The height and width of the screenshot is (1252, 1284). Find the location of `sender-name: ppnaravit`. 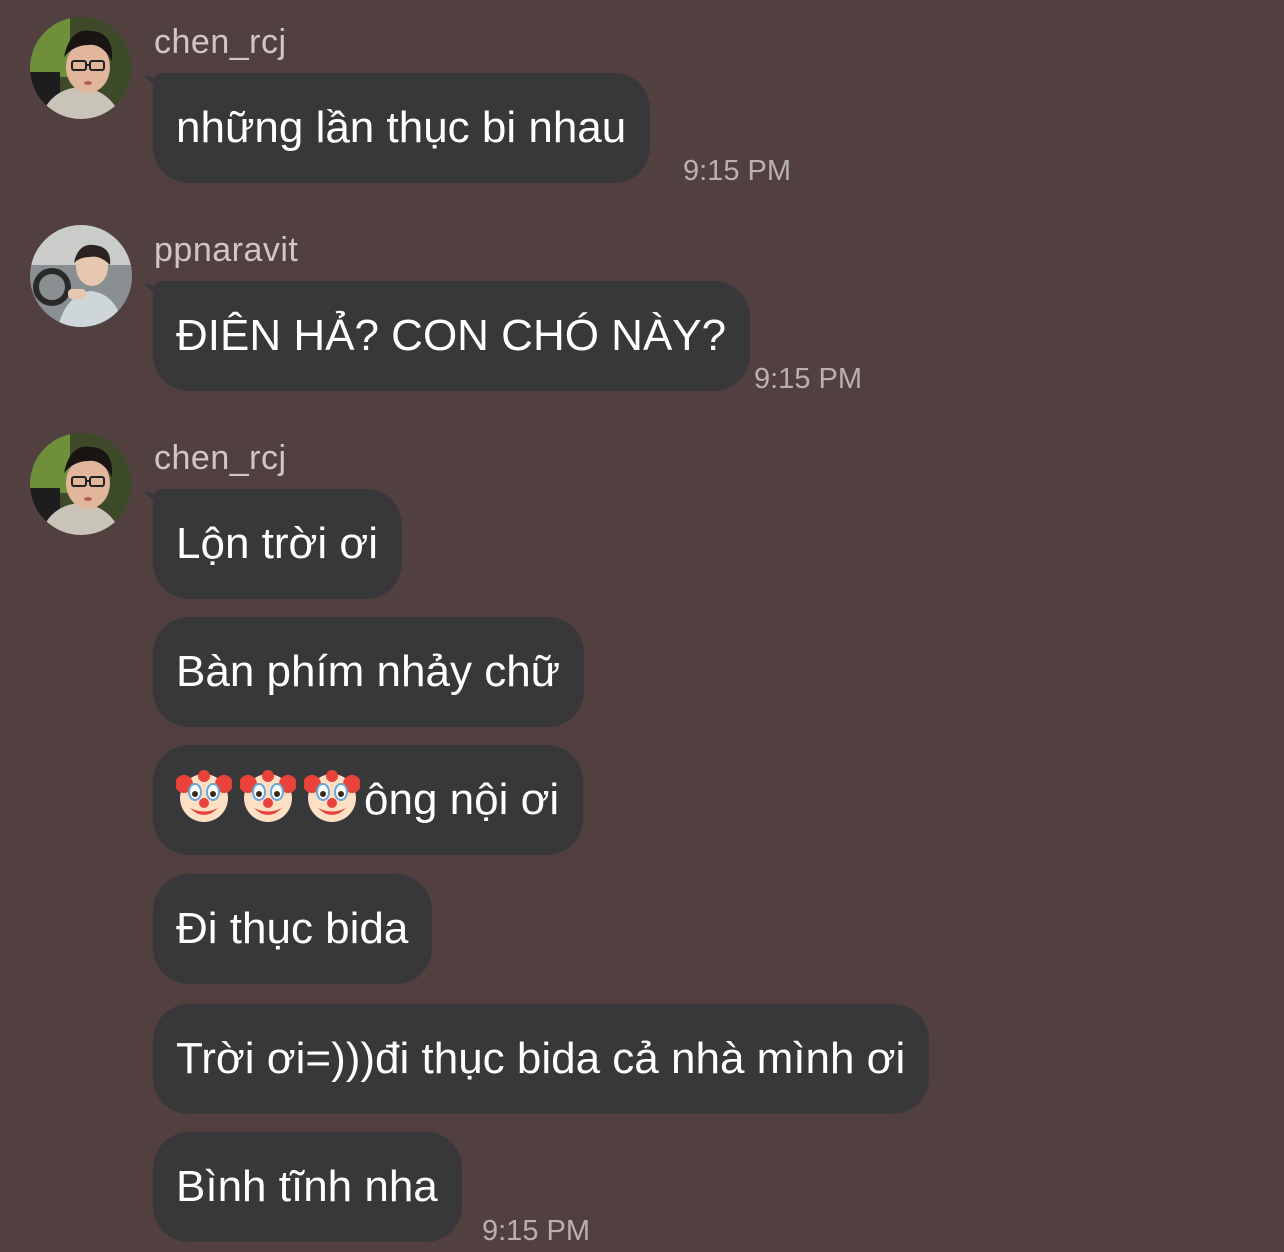

sender-name: ppnaravit is located at coordinates (226, 250).